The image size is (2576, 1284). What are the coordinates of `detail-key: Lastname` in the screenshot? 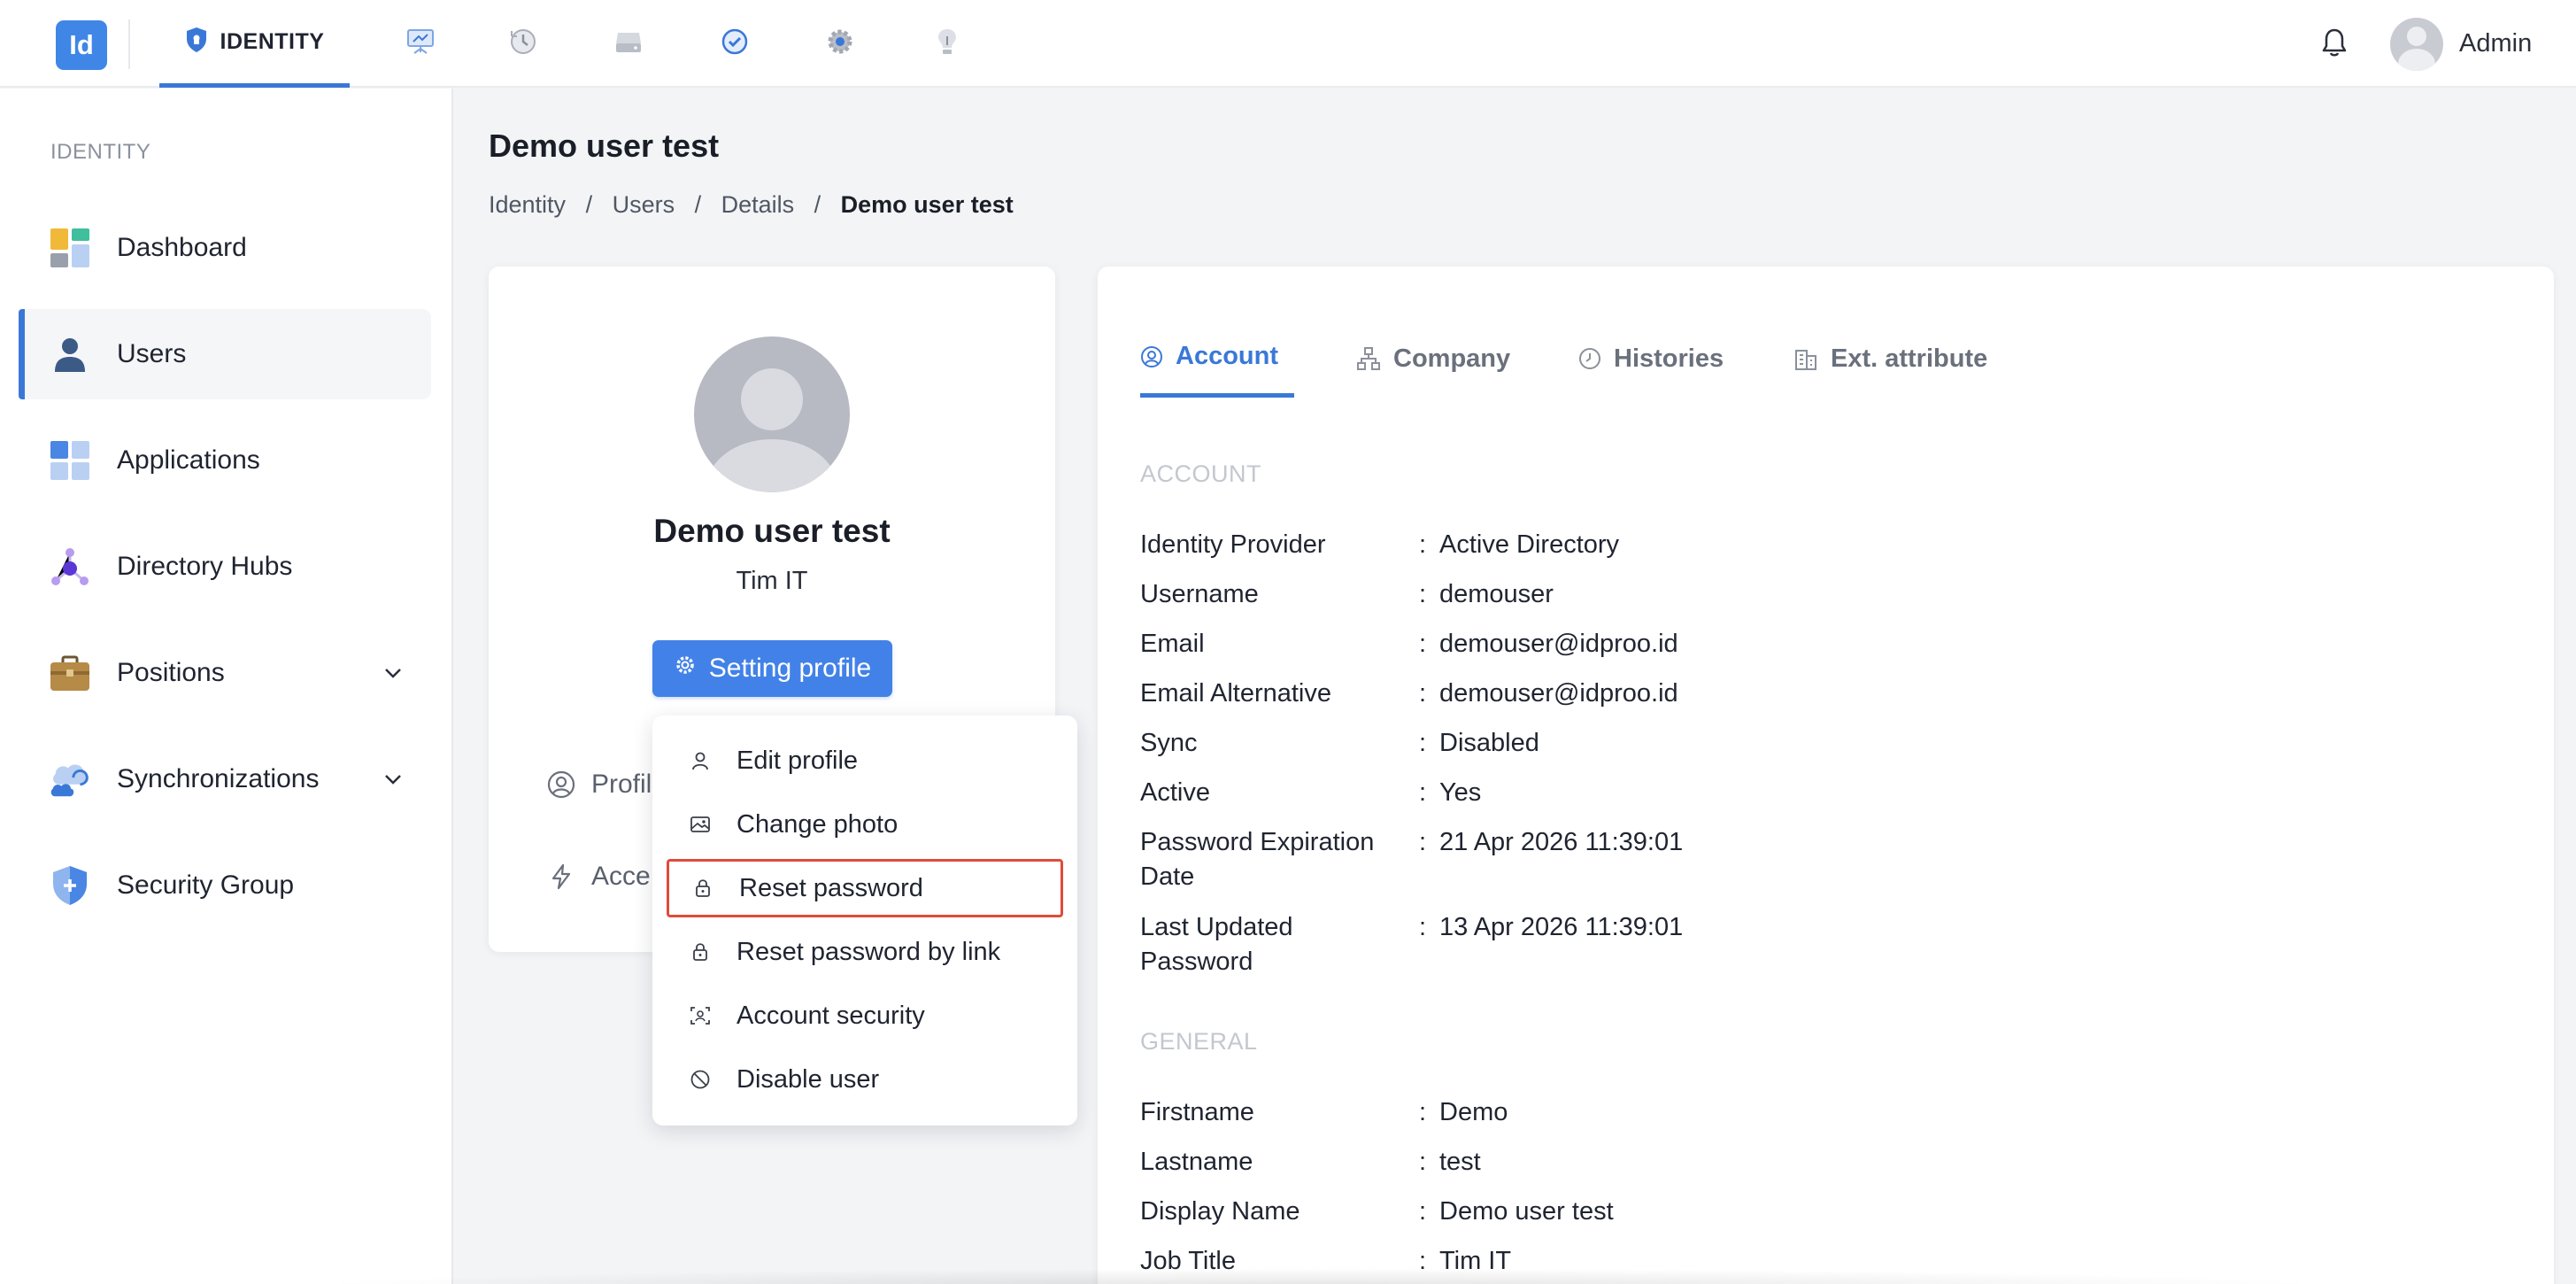 It's located at (1196, 1162).